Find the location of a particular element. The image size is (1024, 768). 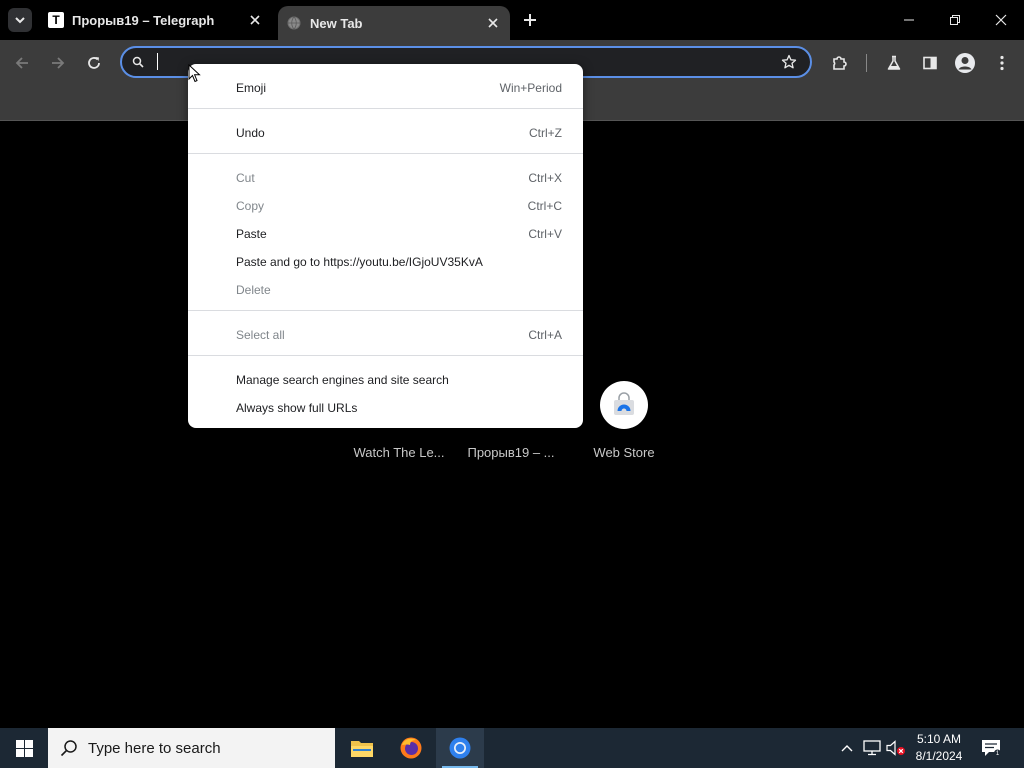

taskbar-firefox is located at coordinates (411, 748).